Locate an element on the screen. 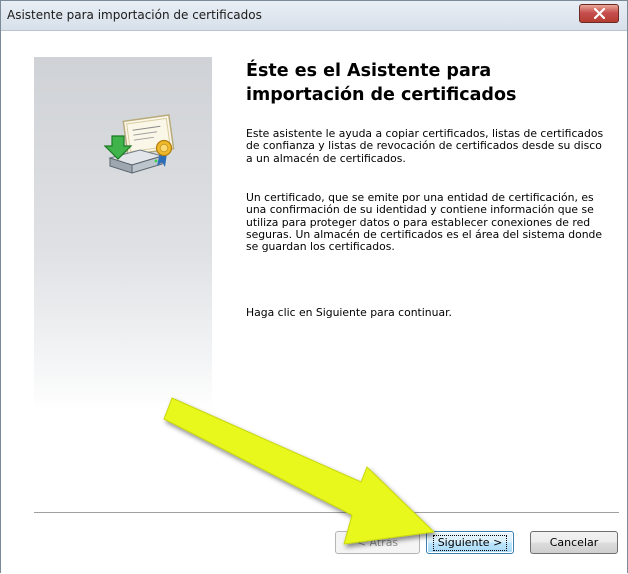  certificate-import-icon is located at coordinates (139, 144).